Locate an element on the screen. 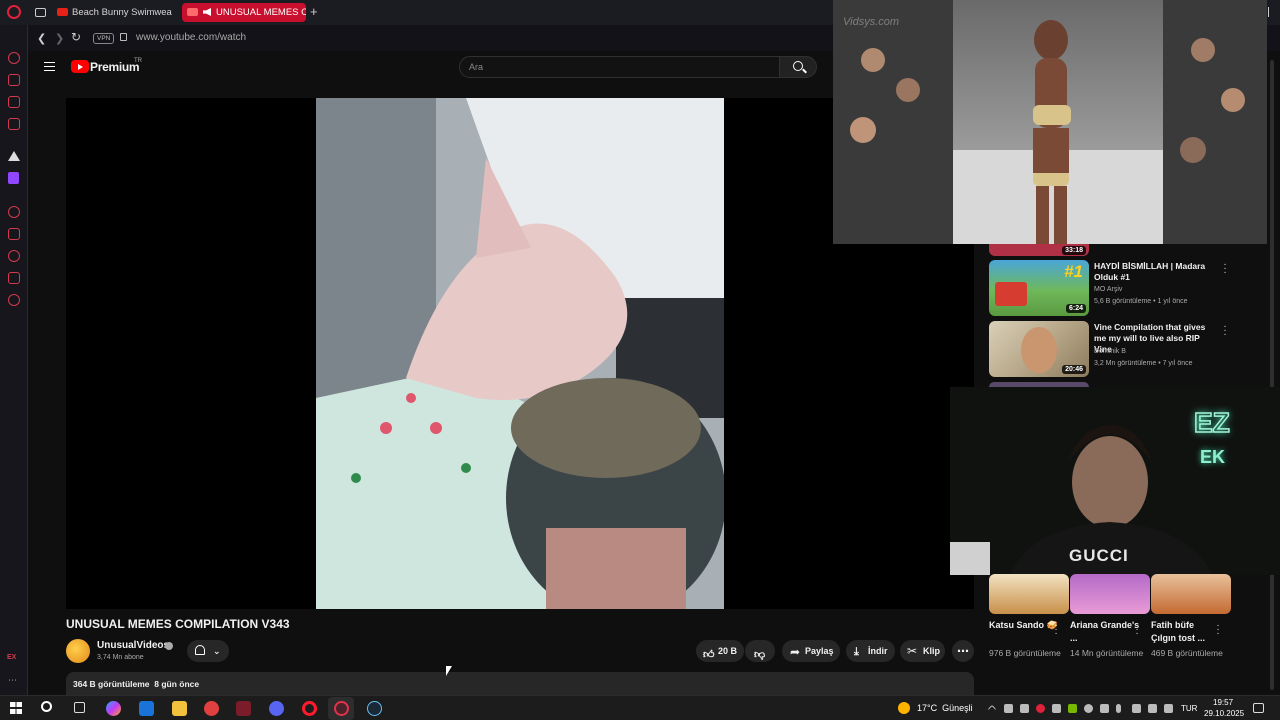 This screenshot has width=1280, height=720. short-meta: 469 B görüntüleme is located at coordinates (1187, 653).